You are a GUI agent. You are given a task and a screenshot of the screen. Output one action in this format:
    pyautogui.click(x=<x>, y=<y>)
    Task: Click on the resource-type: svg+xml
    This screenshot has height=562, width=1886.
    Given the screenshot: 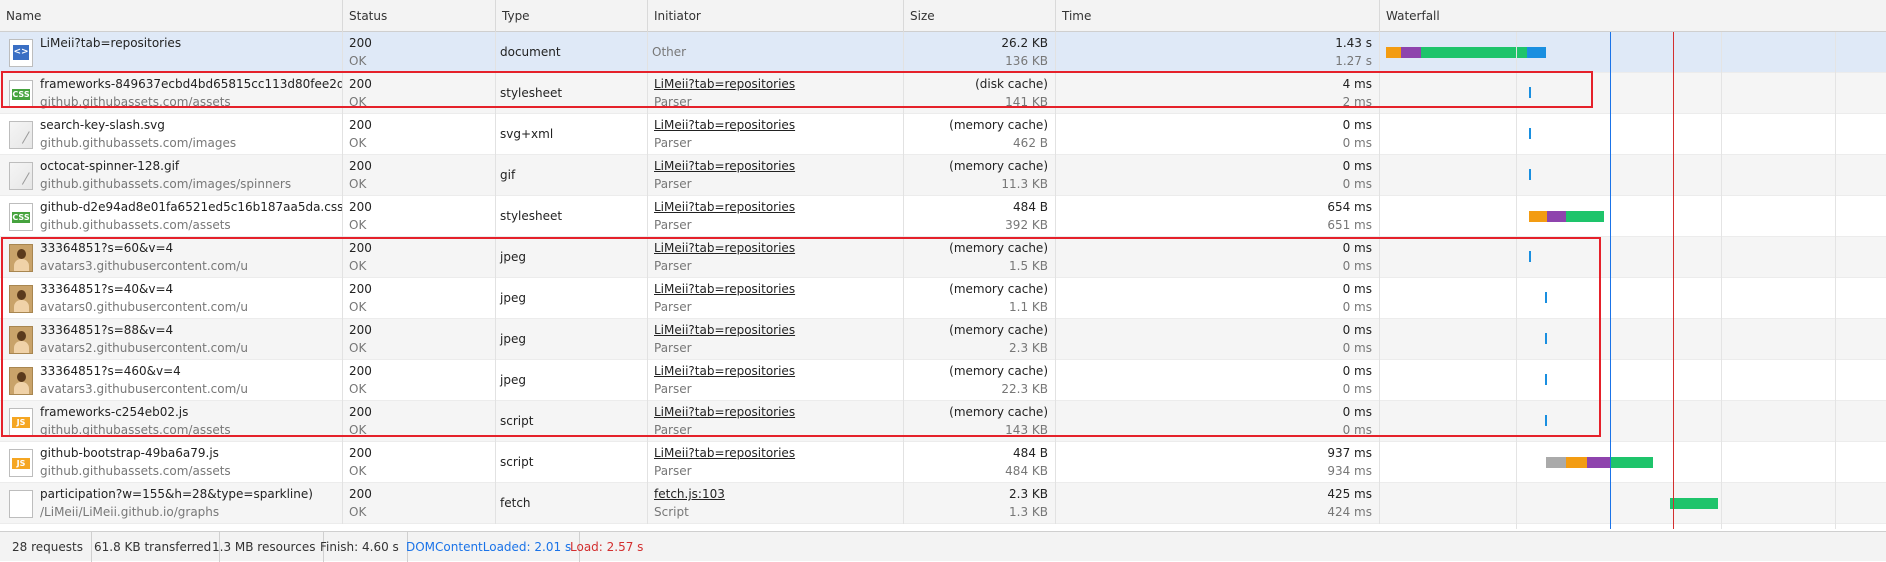 What is the action you would take?
    pyautogui.click(x=527, y=134)
    